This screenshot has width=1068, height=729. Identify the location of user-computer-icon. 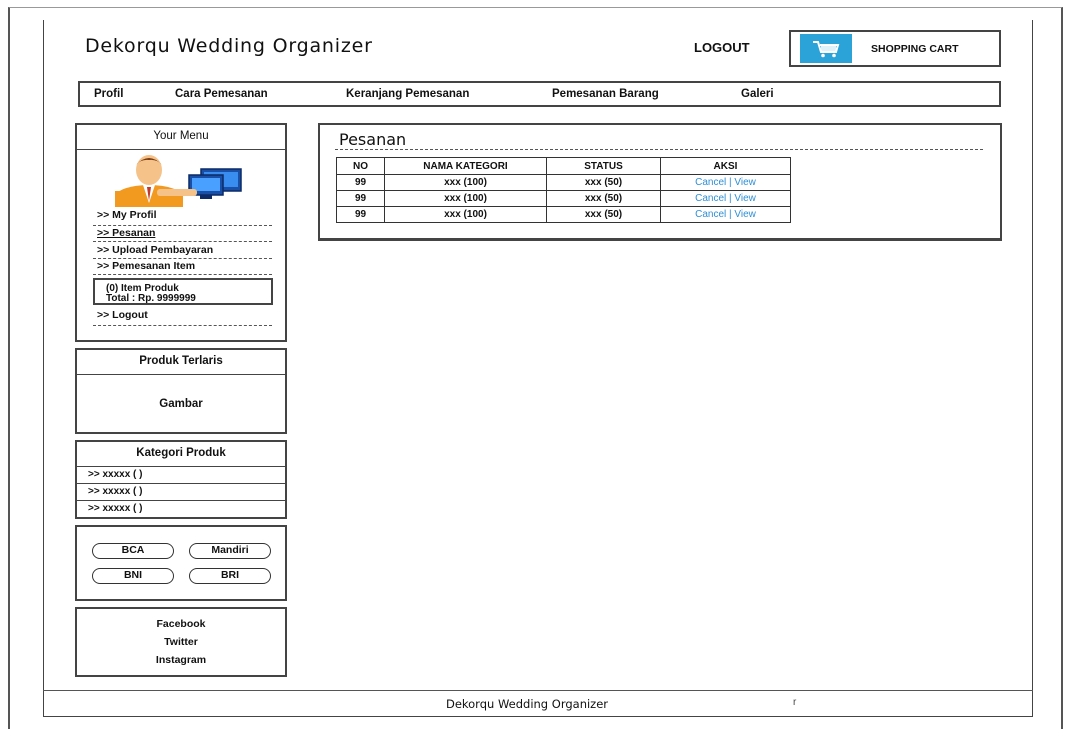
(172, 182).